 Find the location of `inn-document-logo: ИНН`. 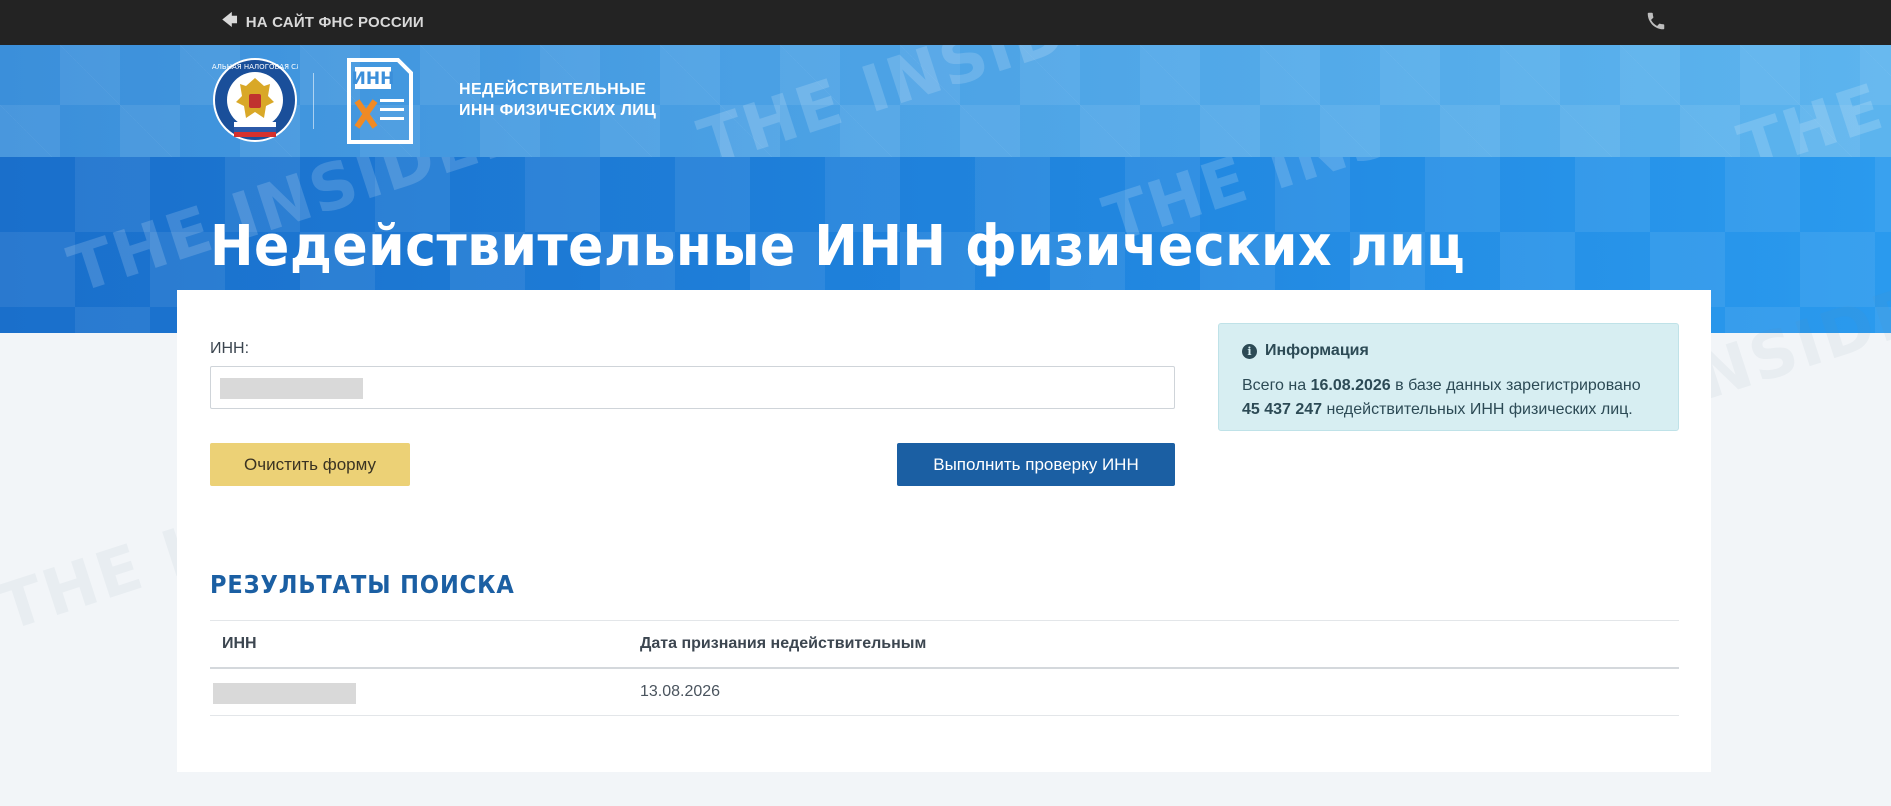

inn-document-logo: ИНН is located at coordinates (380, 101).